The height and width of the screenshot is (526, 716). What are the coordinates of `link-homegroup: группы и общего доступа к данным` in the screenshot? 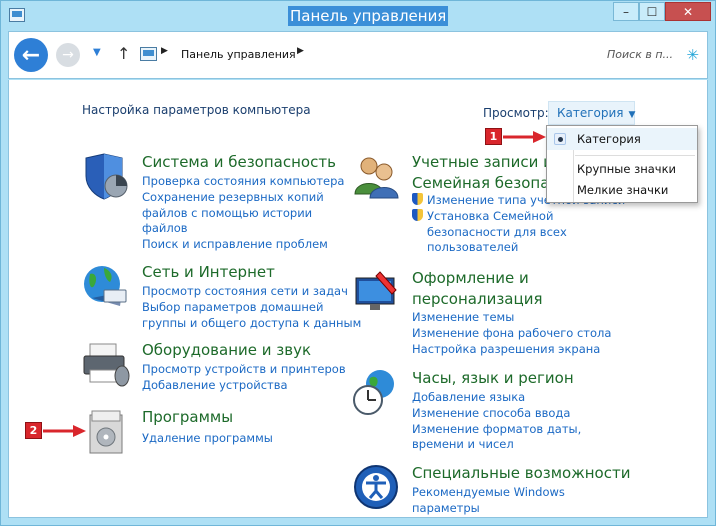 It's located at (251, 324).